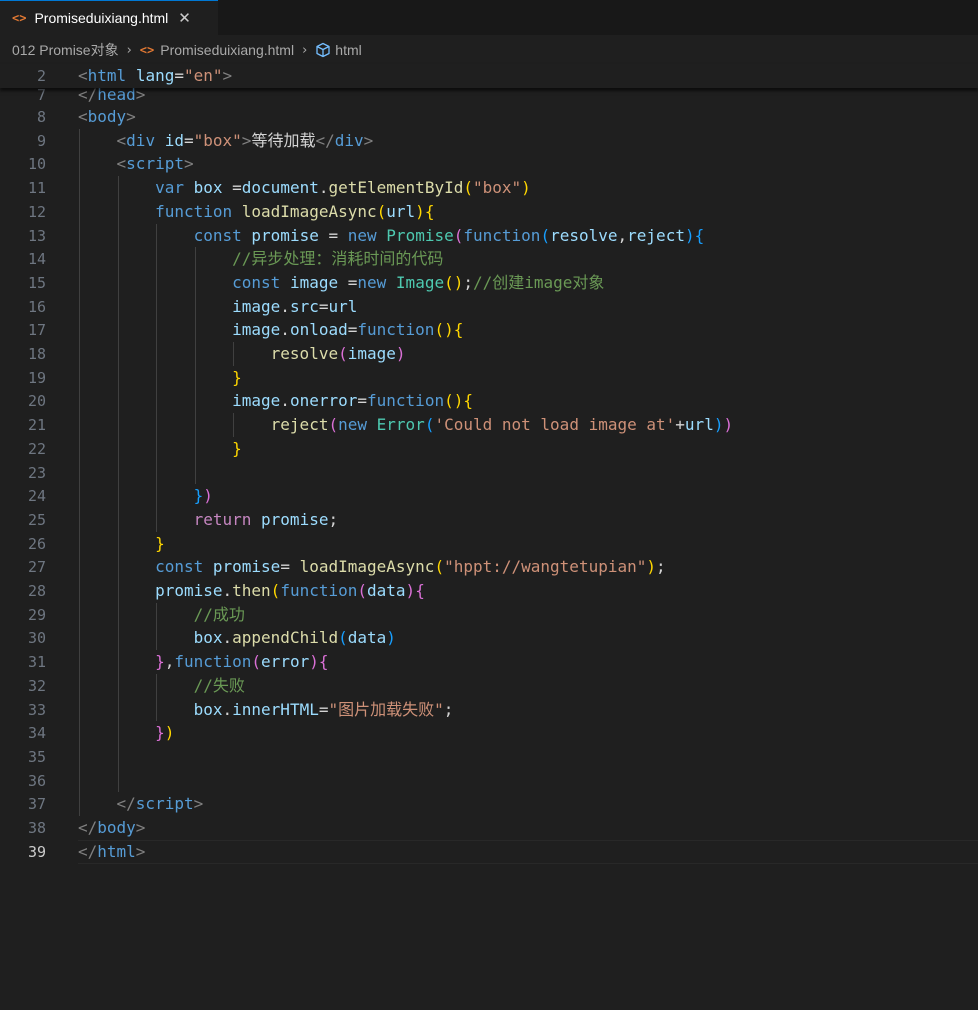 Image resolution: width=978 pixels, height=1010 pixels. Describe the element at coordinates (489, 520) in the screenshot. I see `code-line: 25 return promise;` at that location.